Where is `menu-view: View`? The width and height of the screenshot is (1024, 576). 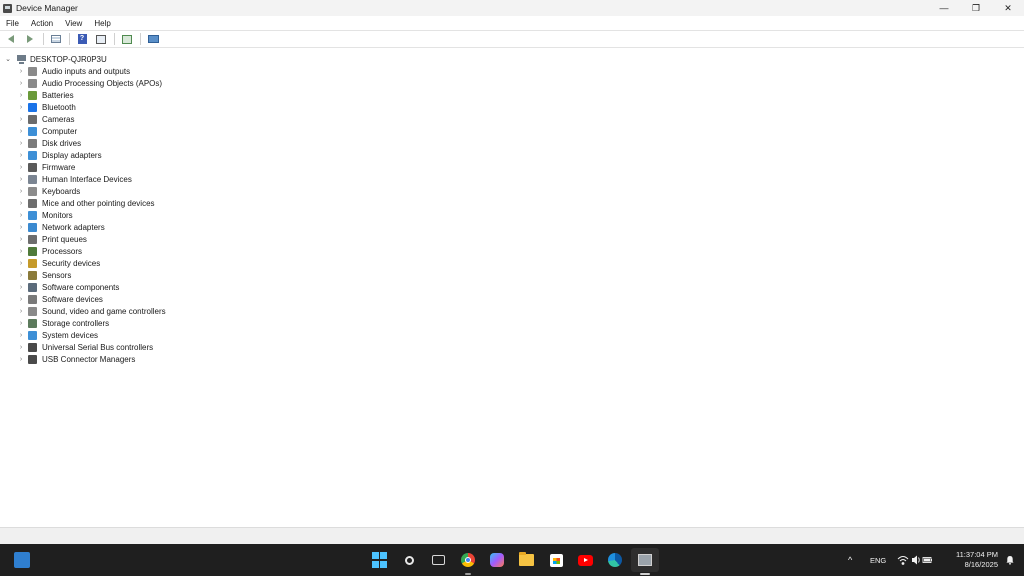 menu-view: View is located at coordinates (73, 23).